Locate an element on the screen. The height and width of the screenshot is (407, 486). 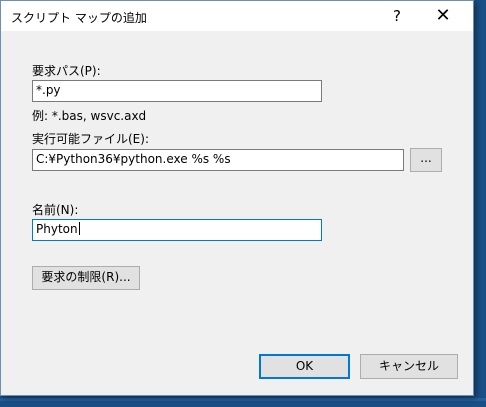
request-path-label: 要求パス(P): is located at coordinates (66, 71).